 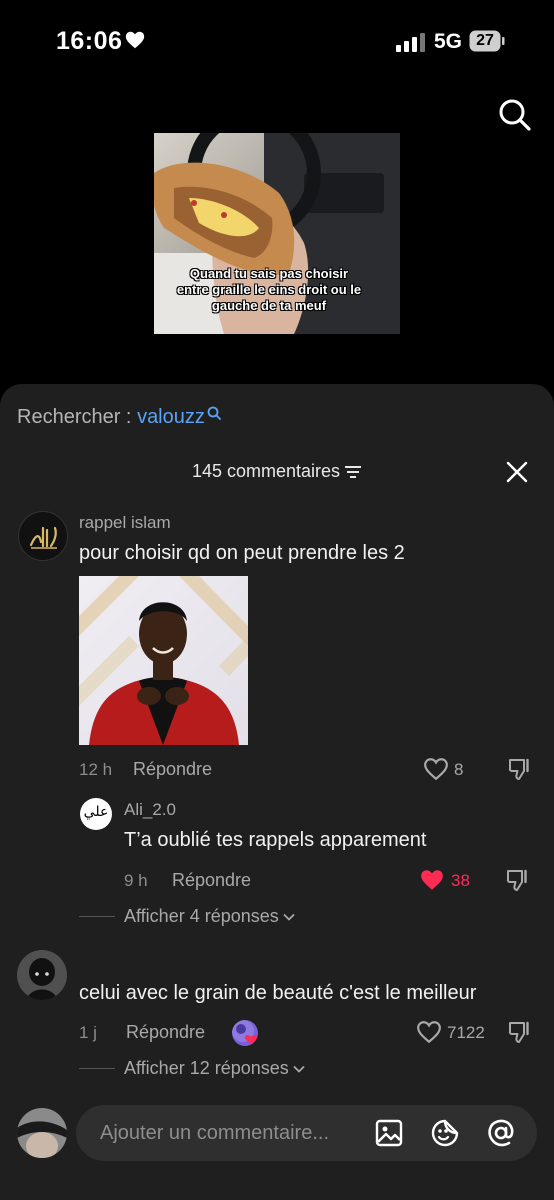 What do you see at coordinates (171, 417) in the screenshot?
I see `search-term: valouzz` at bounding box center [171, 417].